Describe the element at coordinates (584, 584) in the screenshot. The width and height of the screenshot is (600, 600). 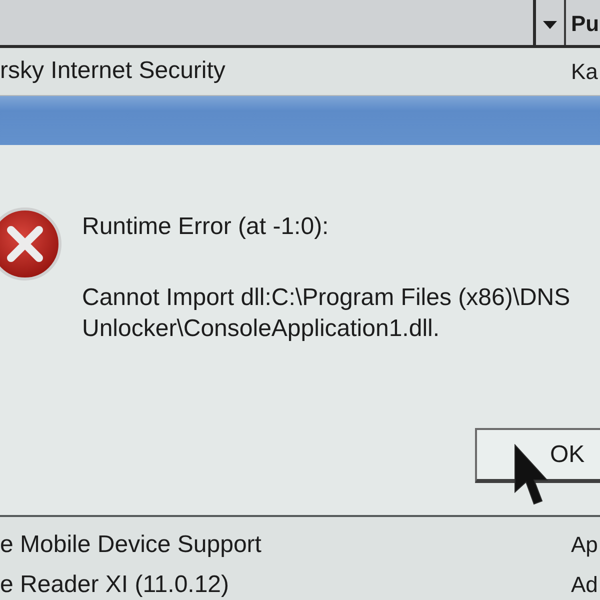
I see `table-cell: Ad` at that location.